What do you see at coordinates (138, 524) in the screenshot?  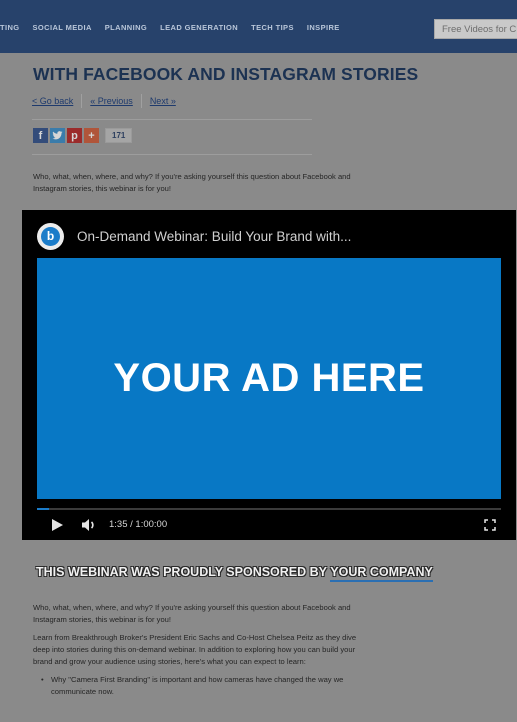 I see `time-display: 1:35 / 1:00:00` at bounding box center [138, 524].